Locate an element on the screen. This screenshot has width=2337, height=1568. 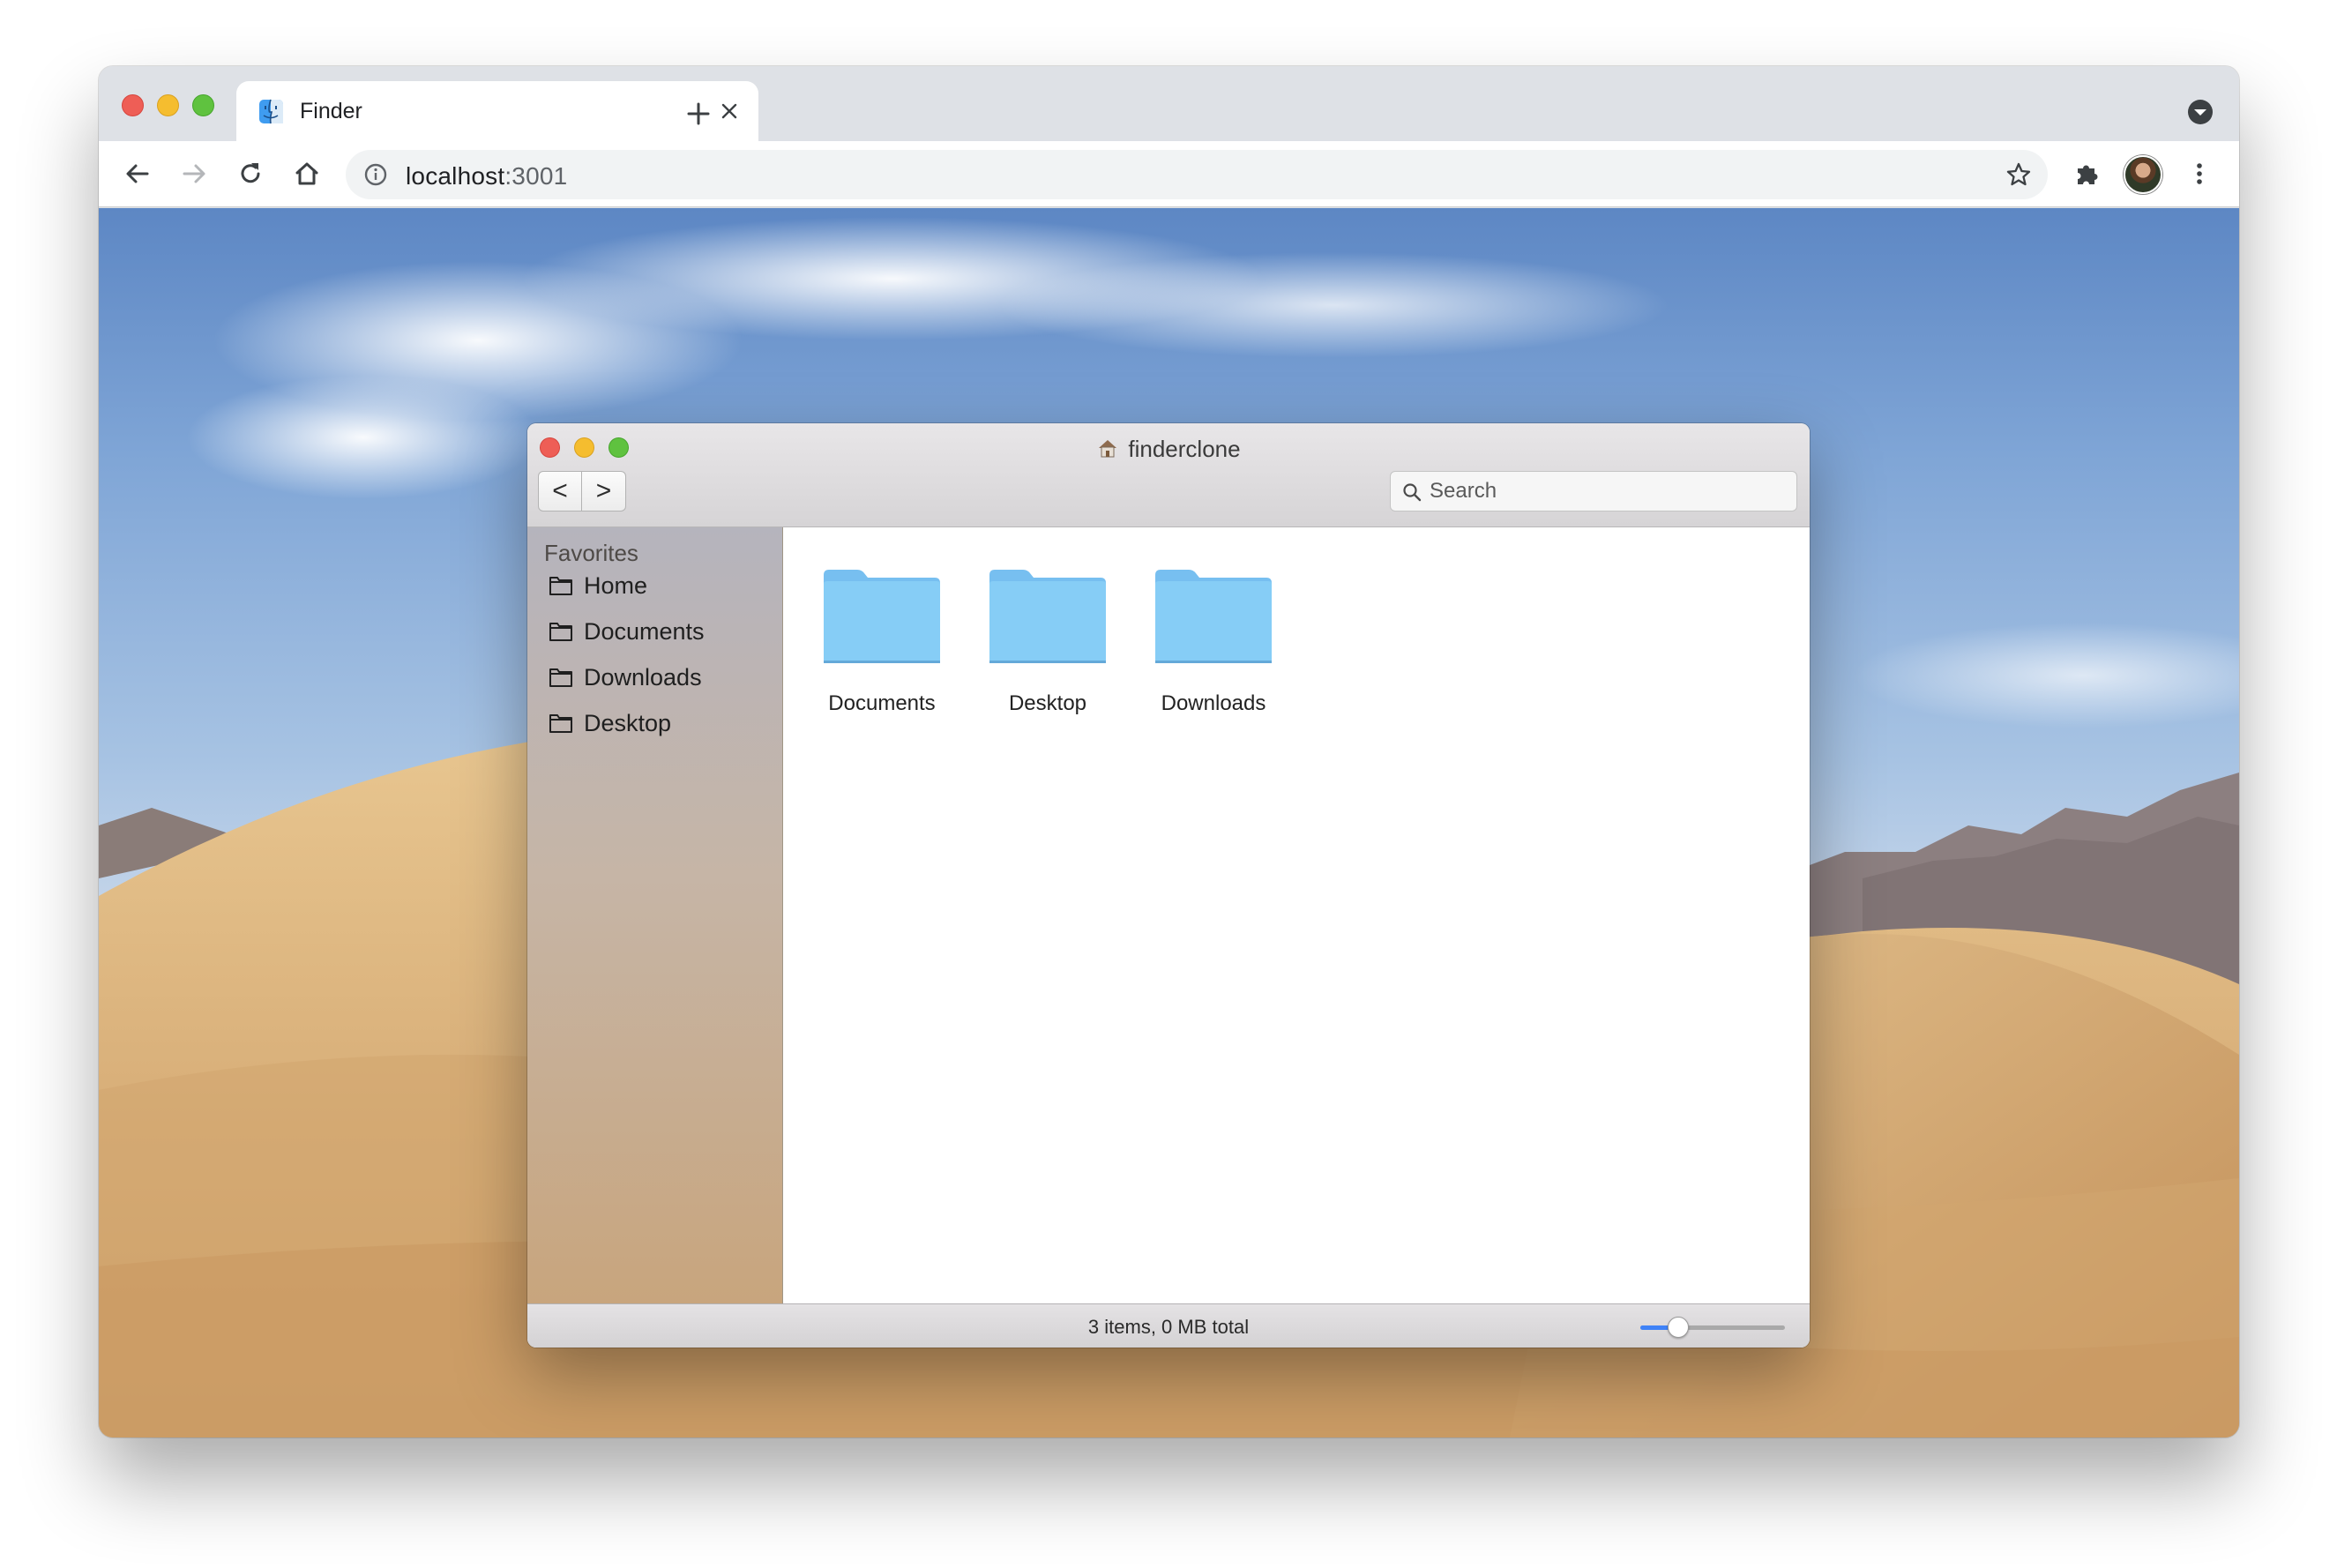
sidebar-item-home: Home is located at coordinates (598, 585).